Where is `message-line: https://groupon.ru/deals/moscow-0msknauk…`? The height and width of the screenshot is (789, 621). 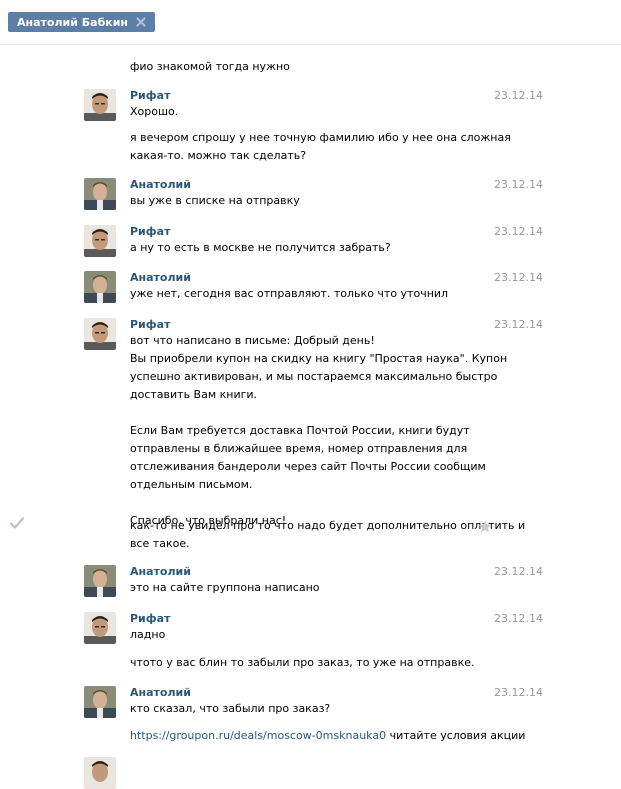
message-line: https://groupon.ru/deals/moscow-0msknauk… is located at coordinates (327, 736).